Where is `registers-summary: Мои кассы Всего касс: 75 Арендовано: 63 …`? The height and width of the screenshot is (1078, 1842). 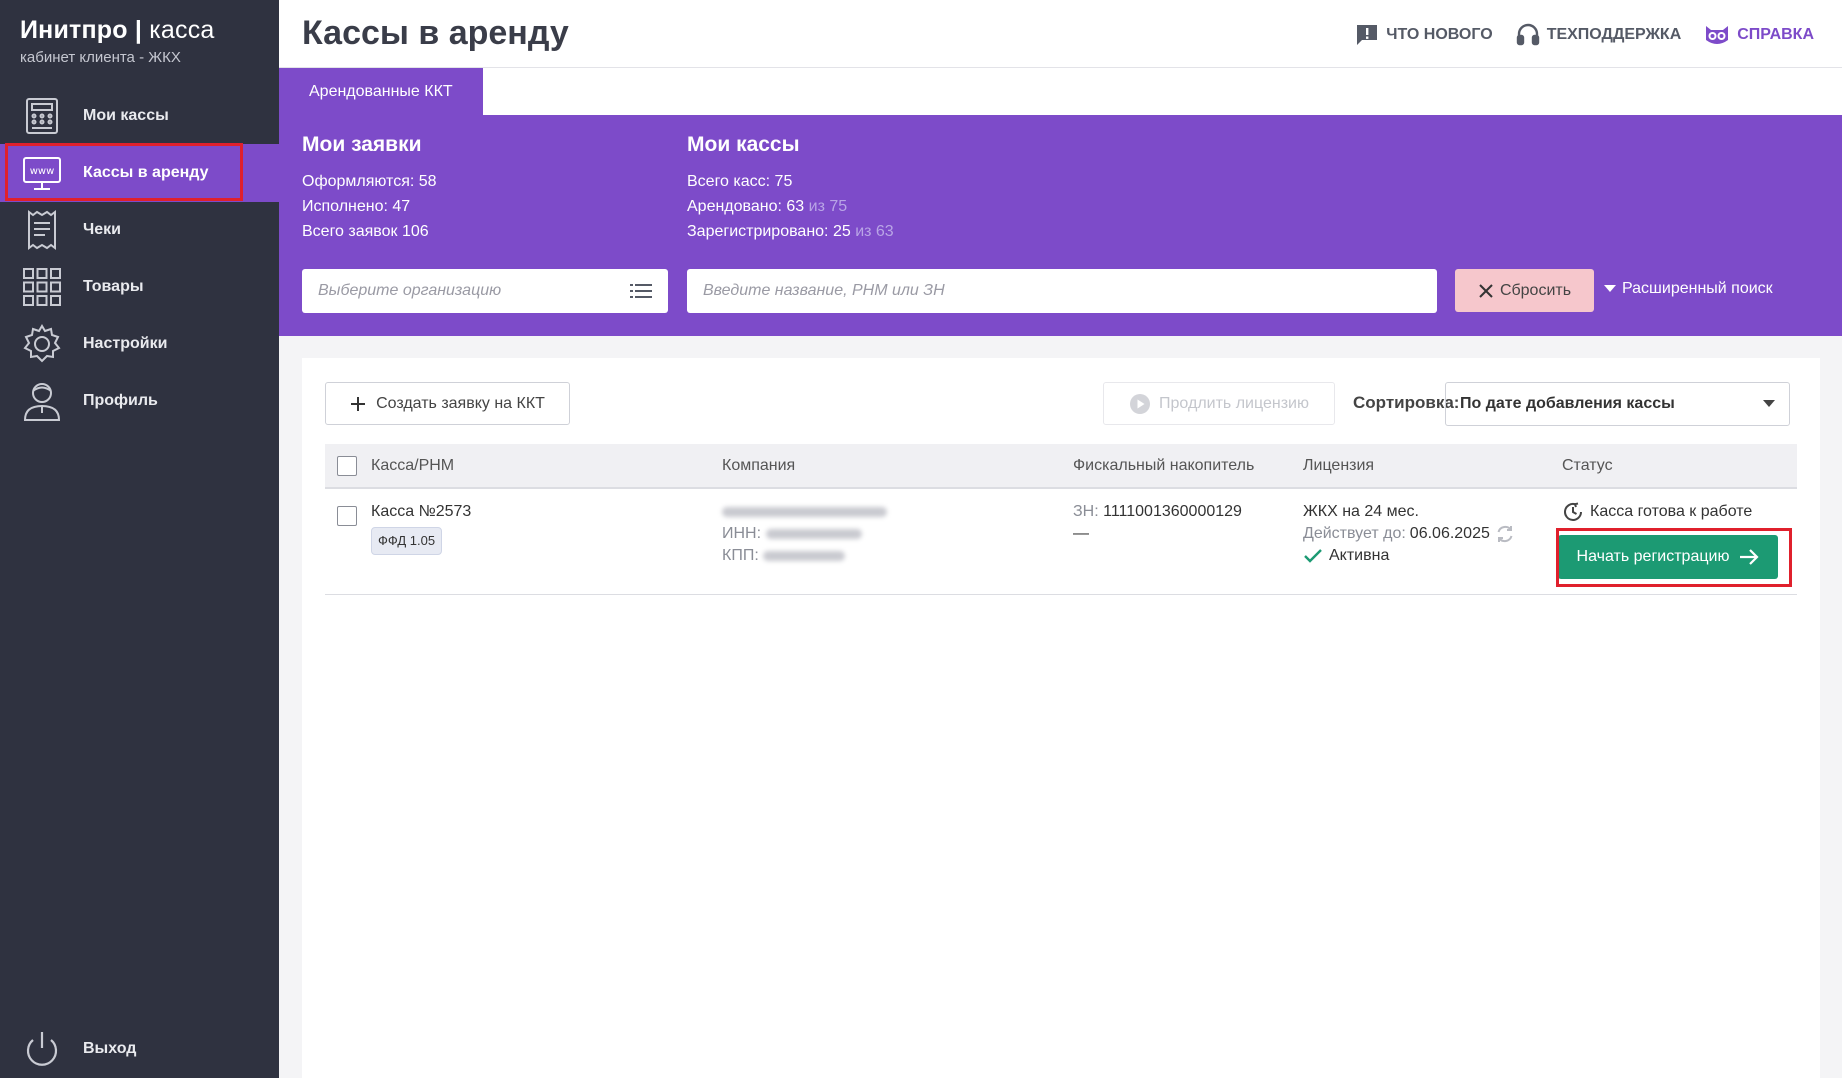 registers-summary: Мои кассы Всего касс: 75 Арендовано: 63 … is located at coordinates (790, 188).